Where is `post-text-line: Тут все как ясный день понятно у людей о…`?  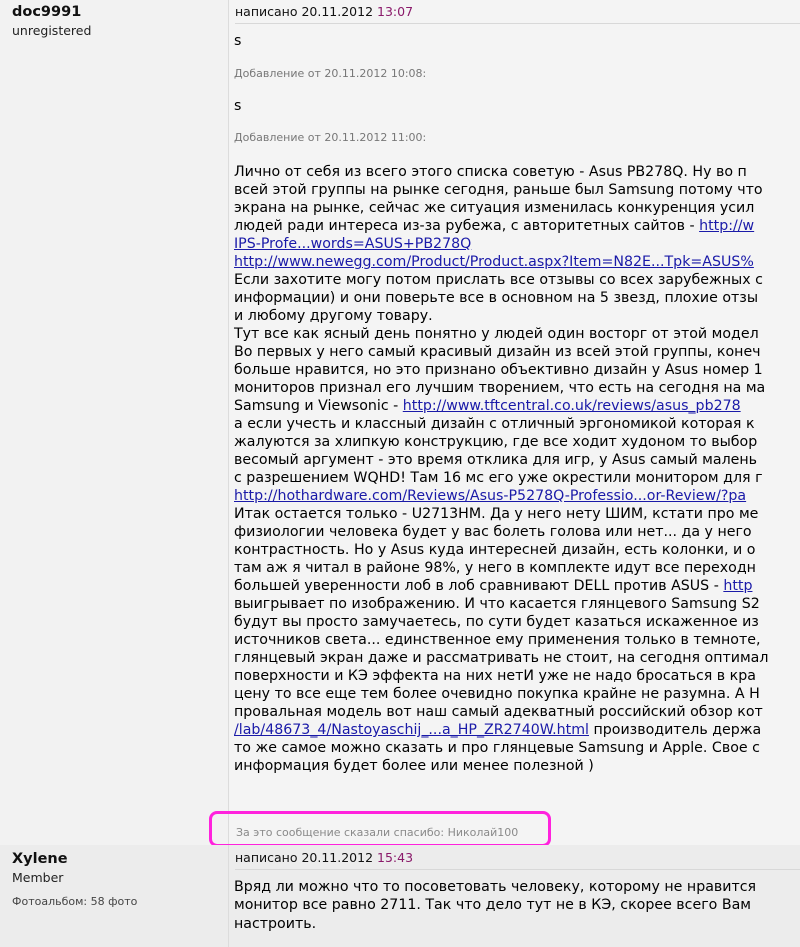
post-text-line: Тут все как ясный день понятно у людей о… is located at coordinates (496, 334).